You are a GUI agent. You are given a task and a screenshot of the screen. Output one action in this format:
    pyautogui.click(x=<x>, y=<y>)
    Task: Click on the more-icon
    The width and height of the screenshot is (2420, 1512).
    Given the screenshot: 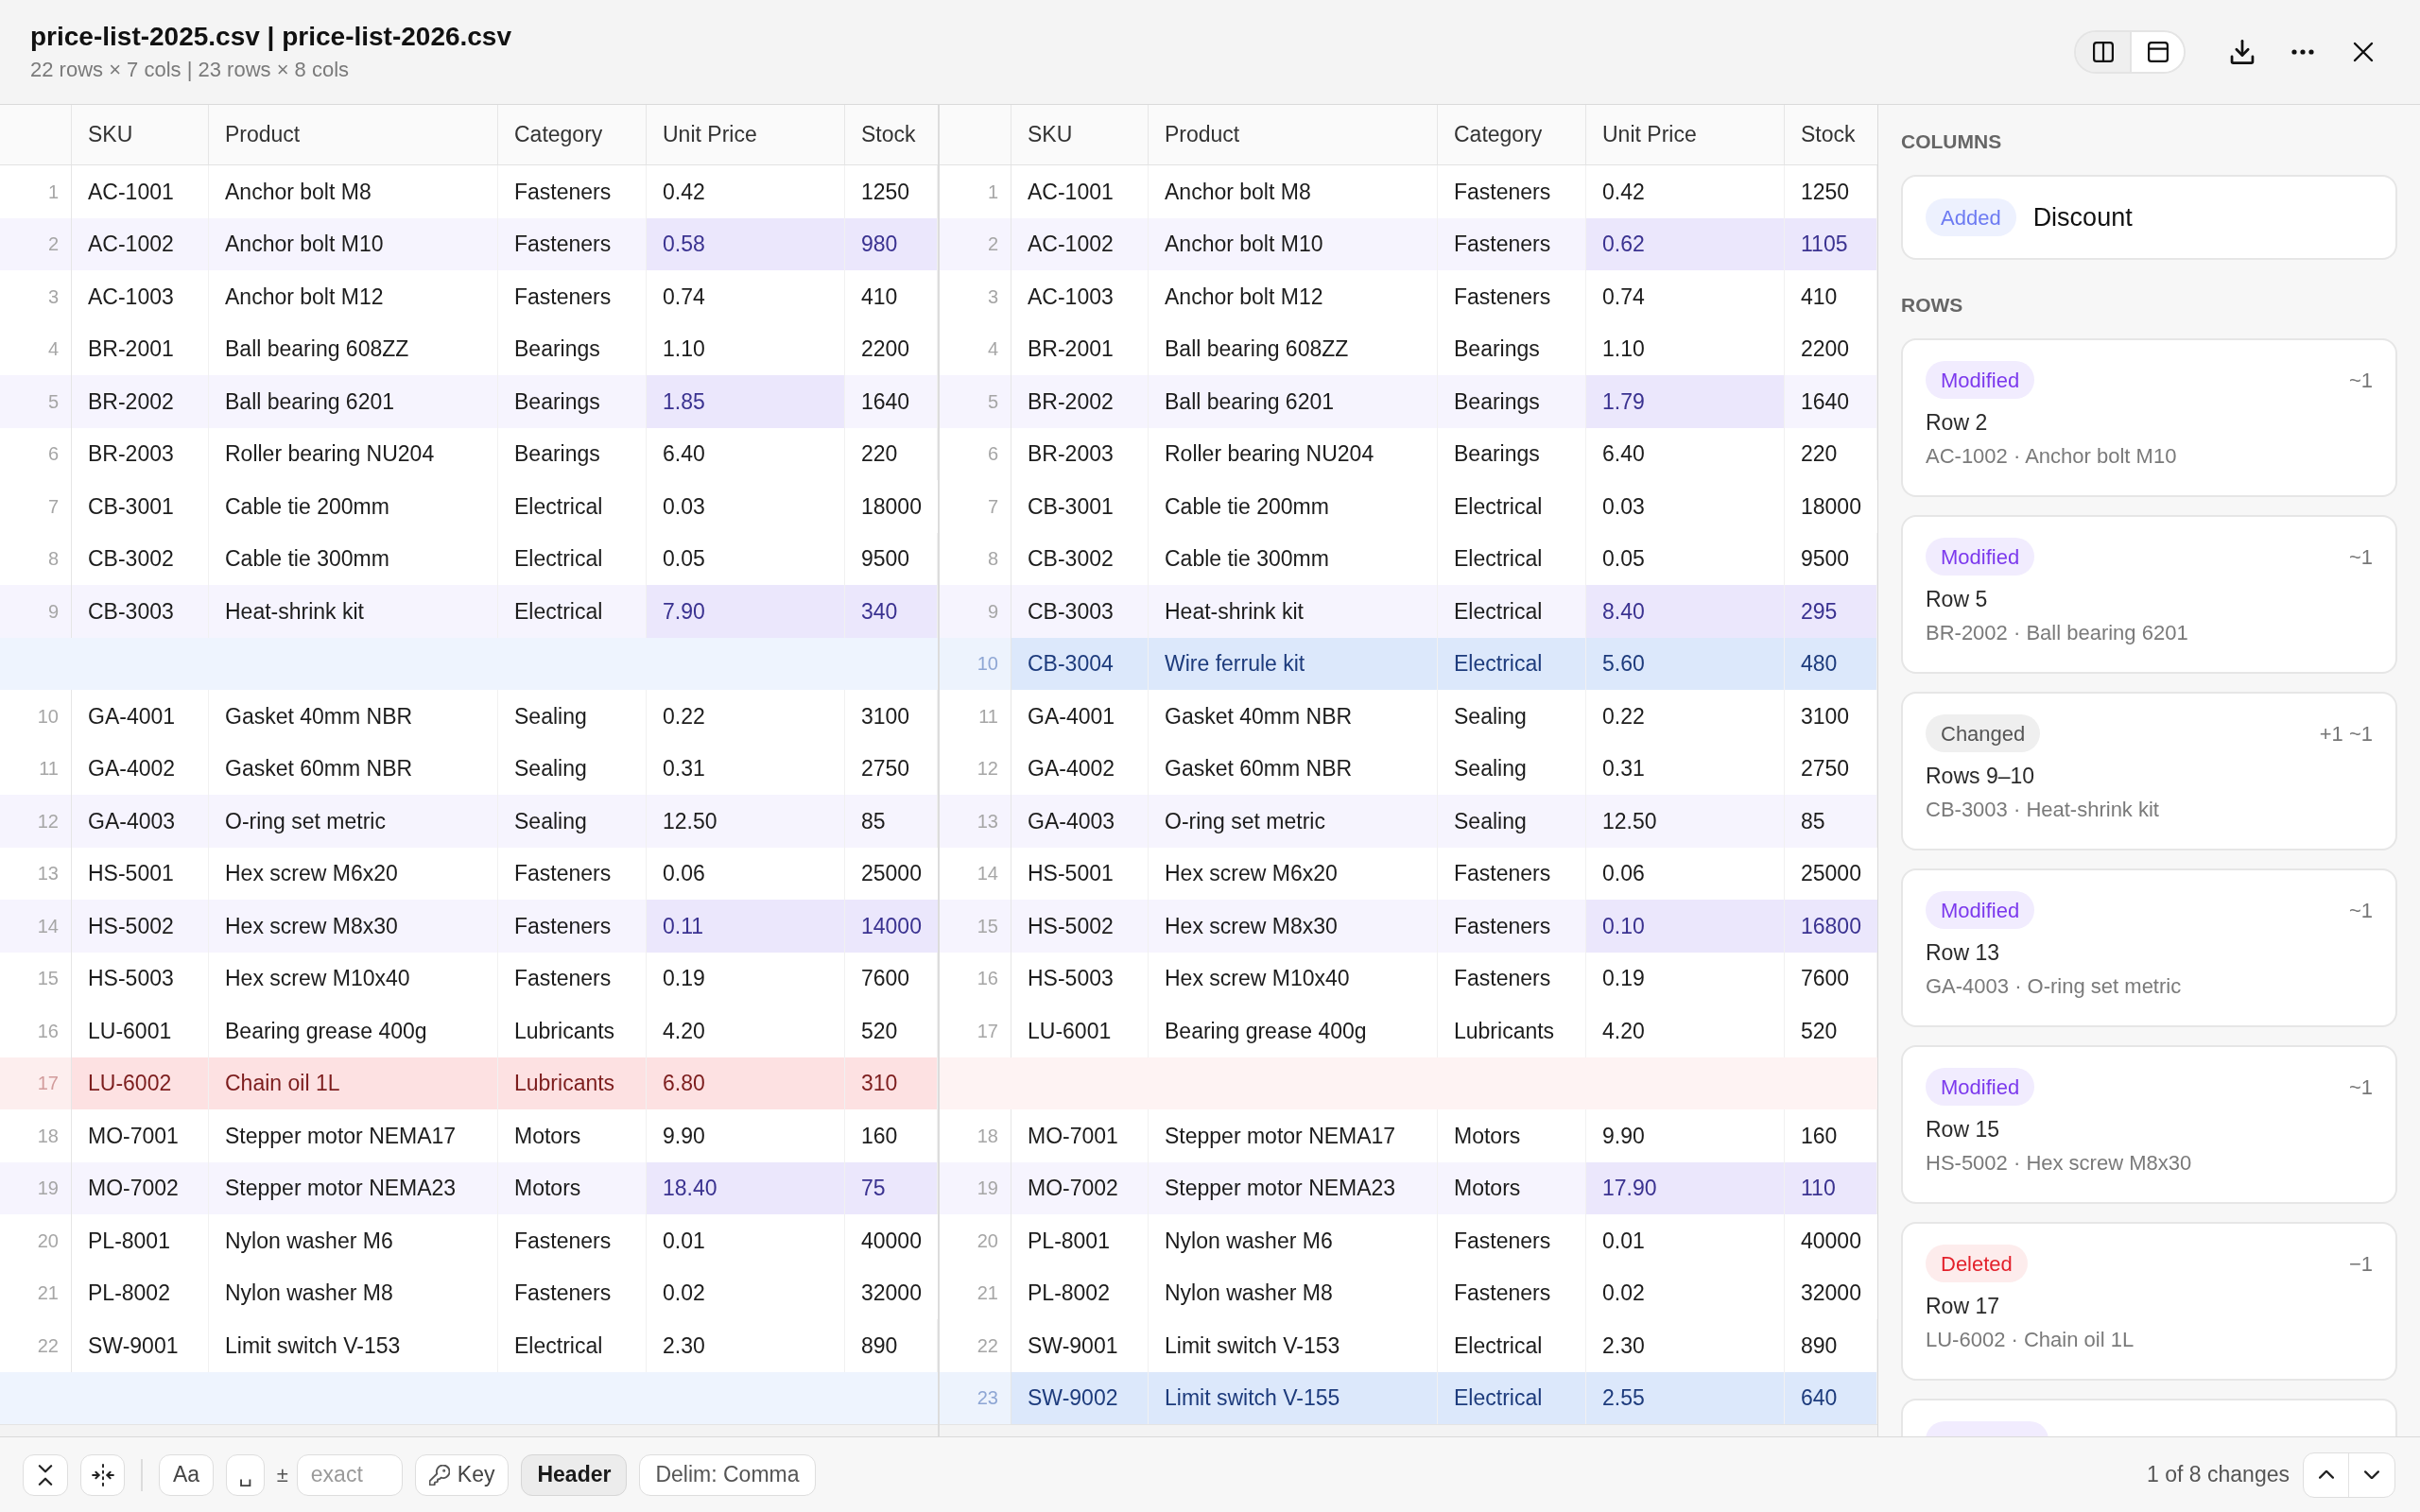 What is the action you would take?
    pyautogui.click(x=2302, y=52)
    